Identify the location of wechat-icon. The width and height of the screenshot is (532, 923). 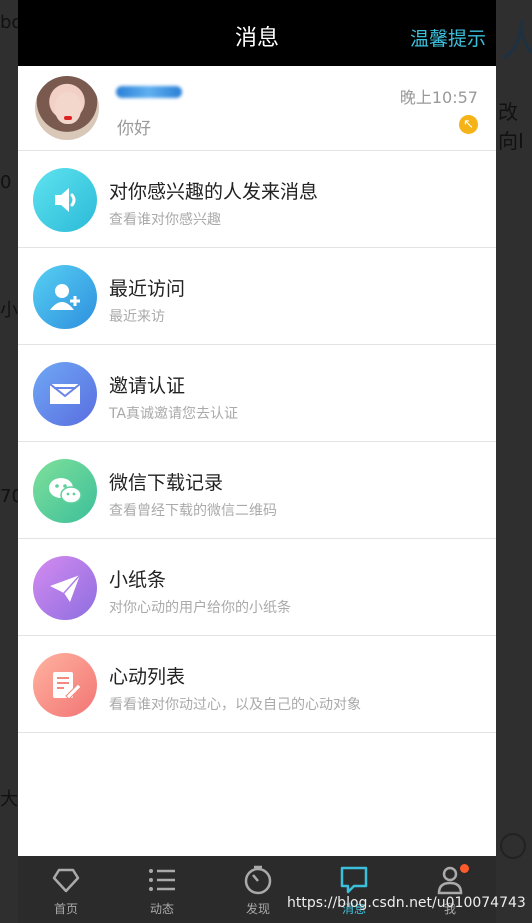
(65, 491).